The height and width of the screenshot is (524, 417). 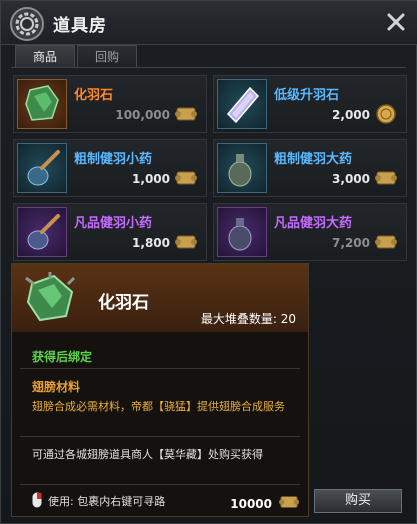 I want to click on tooltip-header: 化羽石 最大堆叠数量: 20, so click(x=160, y=298).